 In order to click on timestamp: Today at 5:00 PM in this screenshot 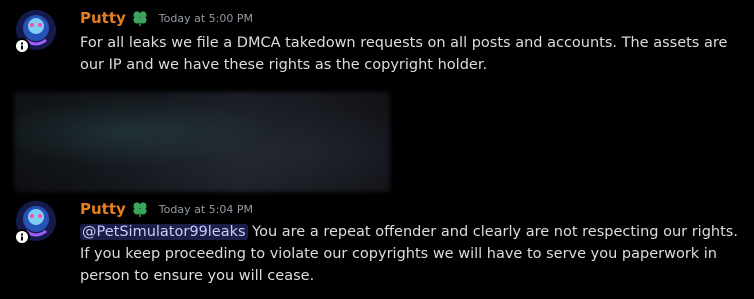, I will do `click(206, 18)`.